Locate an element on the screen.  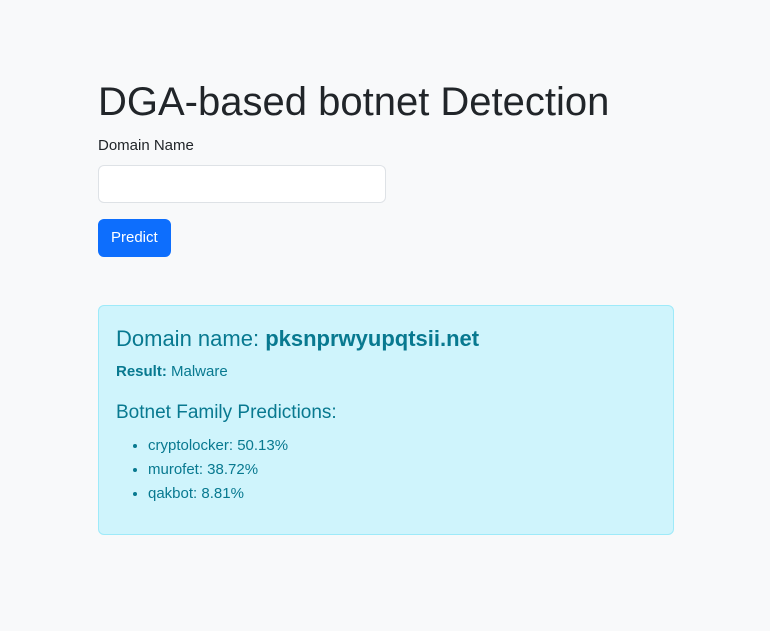
page-title: DGA-based botnet Detection is located at coordinates (354, 102).